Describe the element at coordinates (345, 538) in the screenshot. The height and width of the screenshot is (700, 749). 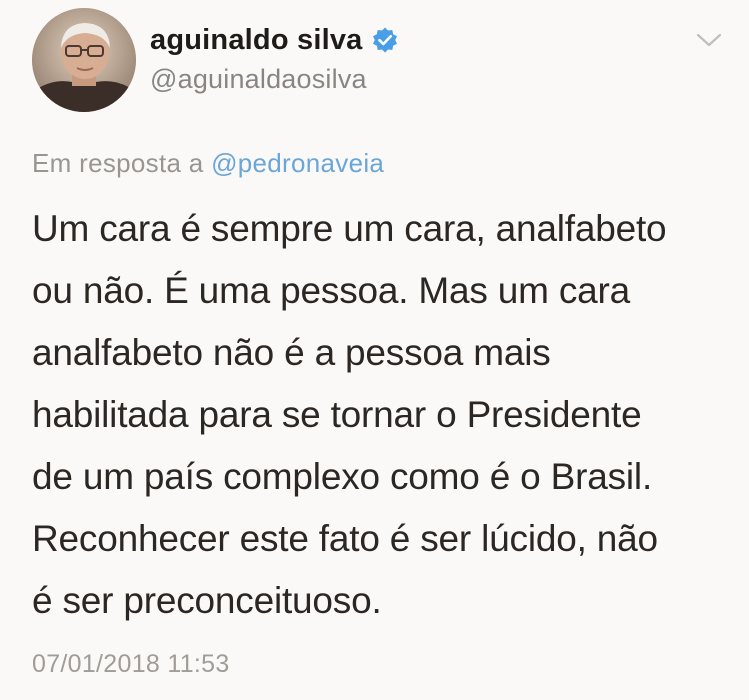
I see `tweet-line: Reconhecer este fato é ser lúcido, não` at that location.